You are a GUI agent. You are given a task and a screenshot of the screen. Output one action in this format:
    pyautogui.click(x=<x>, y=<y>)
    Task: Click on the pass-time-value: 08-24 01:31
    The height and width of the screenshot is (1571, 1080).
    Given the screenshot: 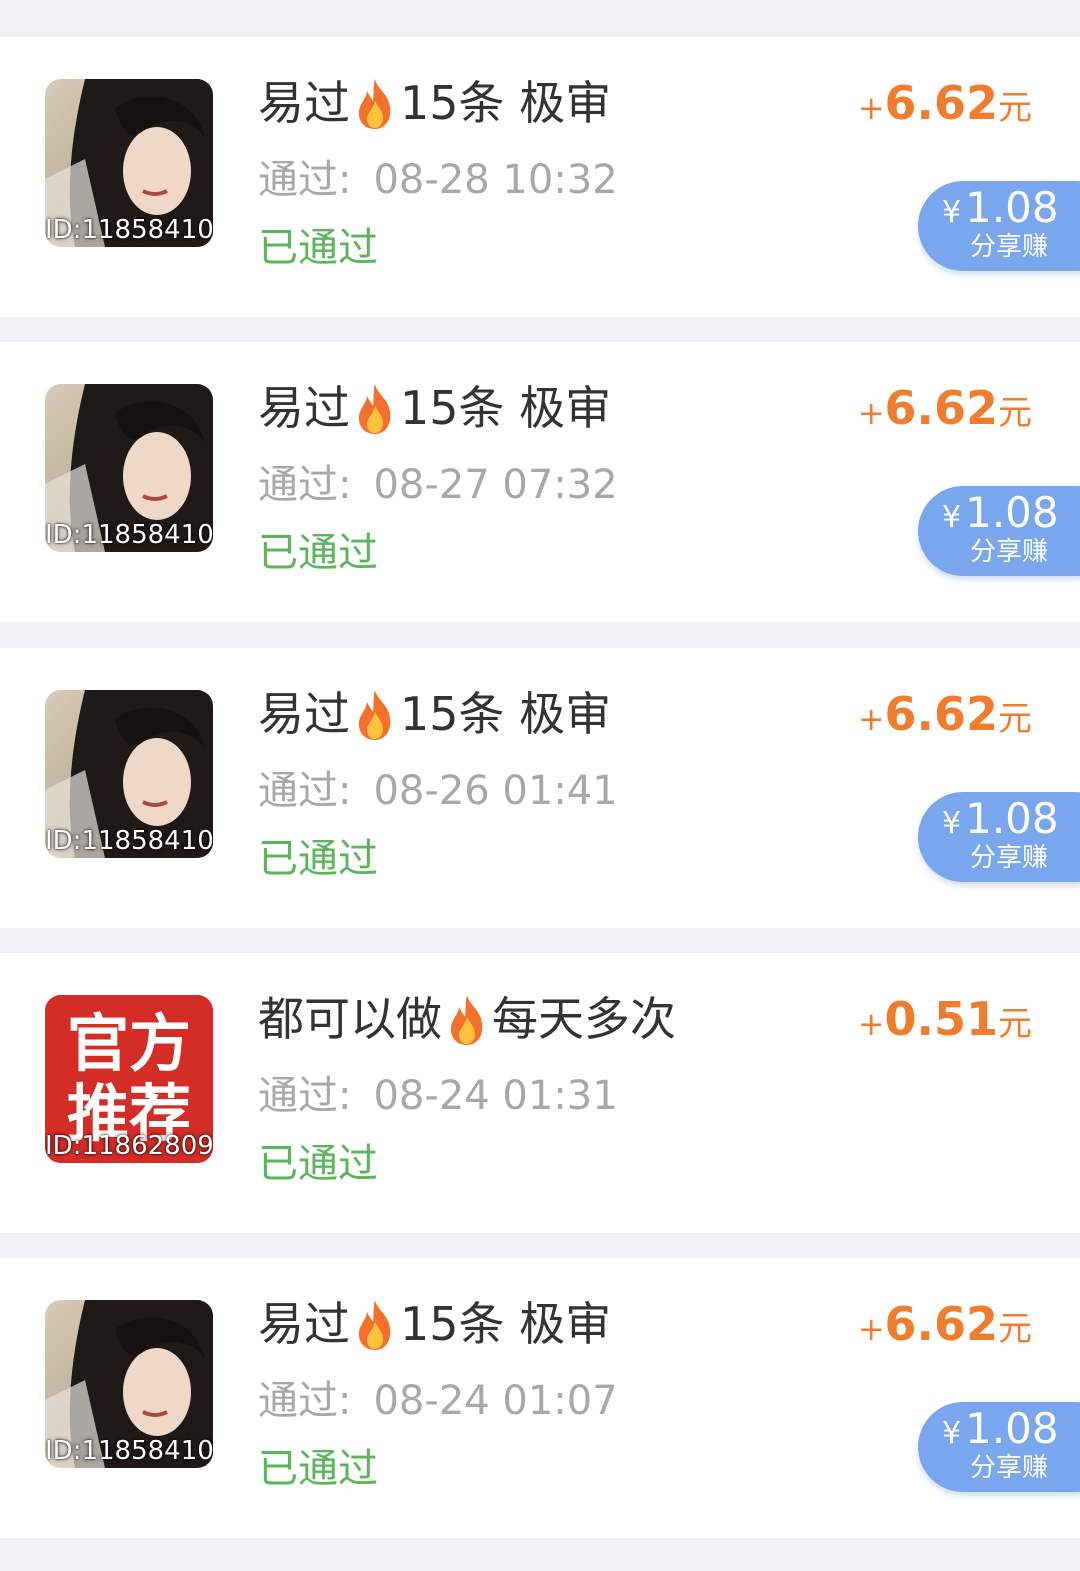 What is the action you would take?
    pyautogui.click(x=495, y=1096)
    